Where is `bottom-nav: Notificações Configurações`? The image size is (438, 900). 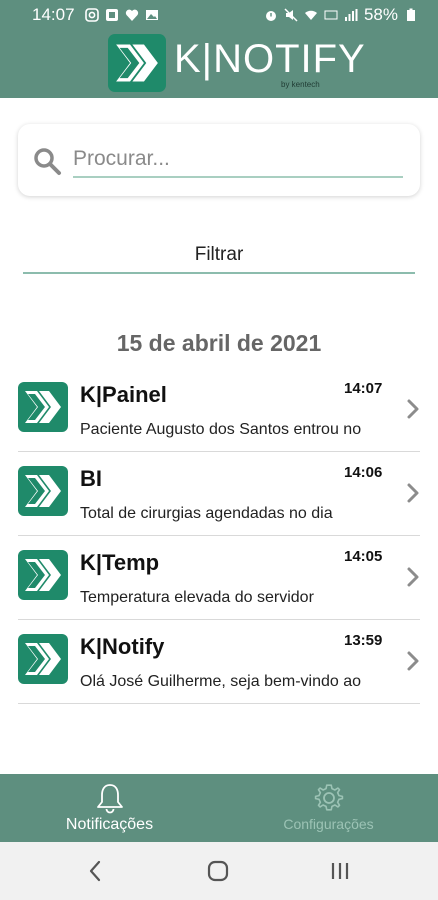 bottom-nav: Notificações Configurações is located at coordinates (219, 808).